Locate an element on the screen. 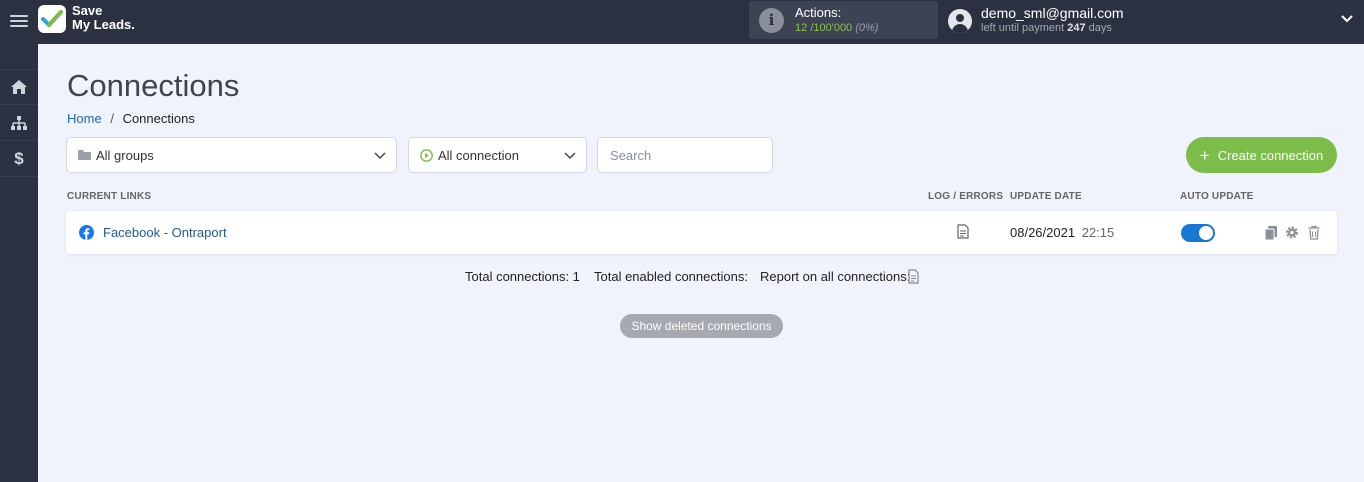 This screenshot has height=482, width=1364. hamburger-menu-icon is located at coordinates (19, 21).